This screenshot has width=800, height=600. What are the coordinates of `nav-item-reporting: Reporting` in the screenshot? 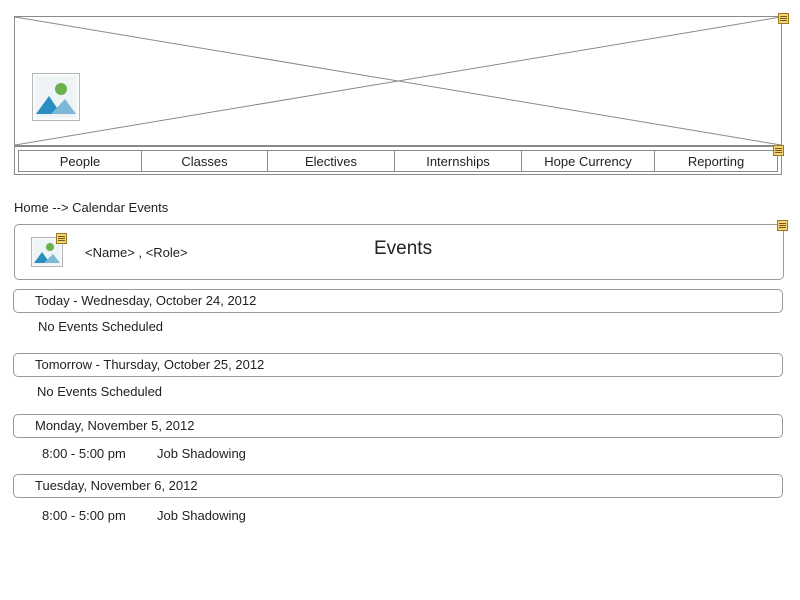 It's located at (716, 161).